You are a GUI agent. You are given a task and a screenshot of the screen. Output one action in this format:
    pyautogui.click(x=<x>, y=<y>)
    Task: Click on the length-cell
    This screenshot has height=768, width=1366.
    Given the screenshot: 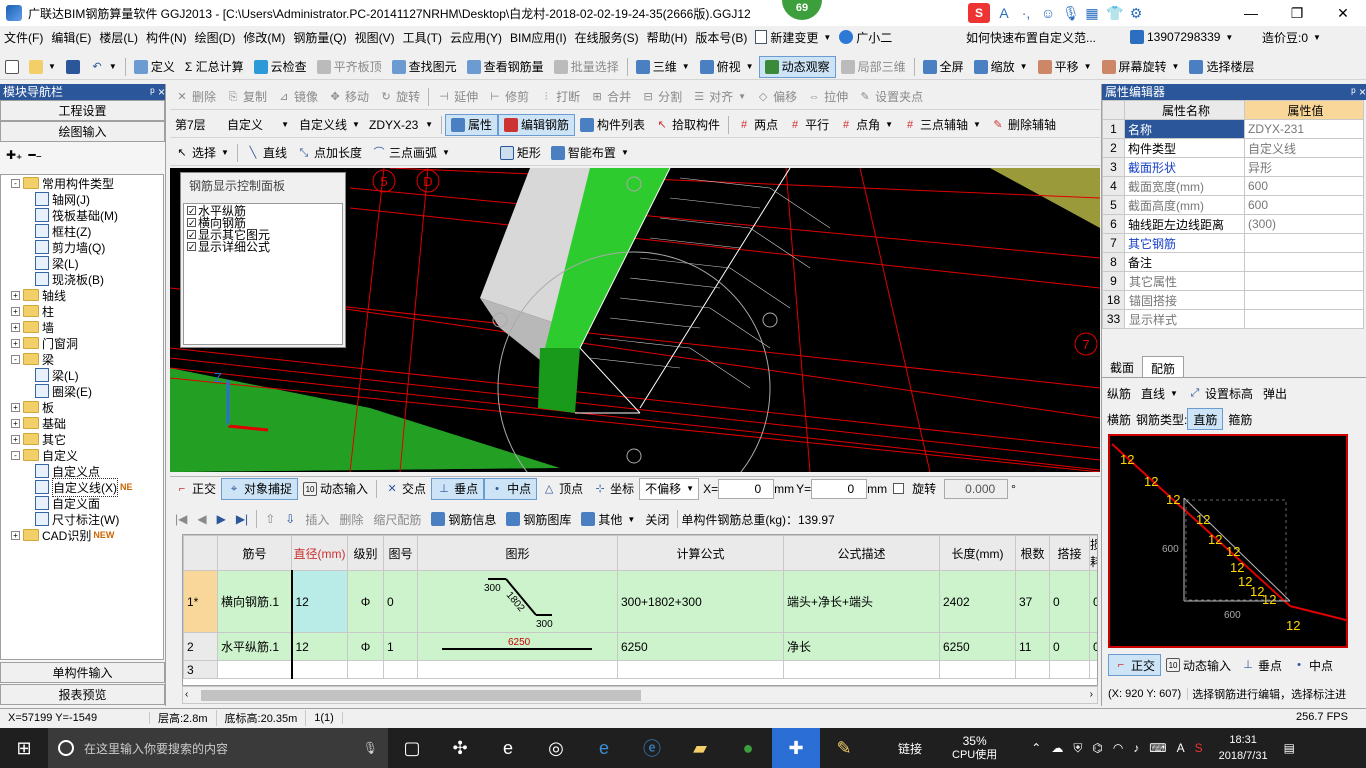 What is the action you would take?
    pyautogui.click(x=977, y=669)
    